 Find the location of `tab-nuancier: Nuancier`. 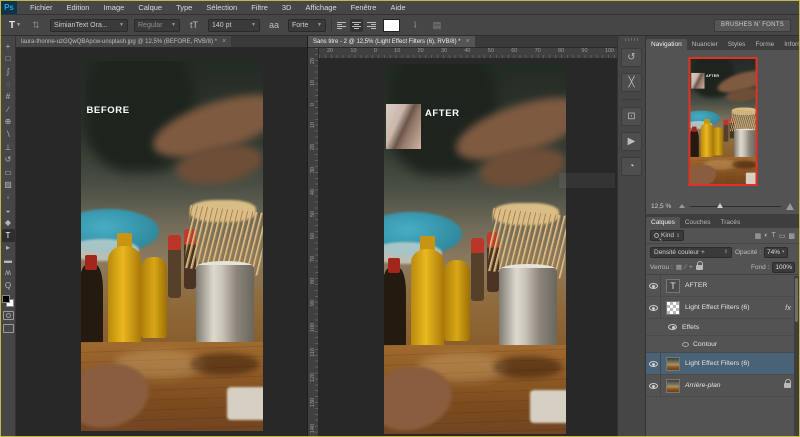

tab-nuancier: Nuancier is located at coordinates (705, 44).